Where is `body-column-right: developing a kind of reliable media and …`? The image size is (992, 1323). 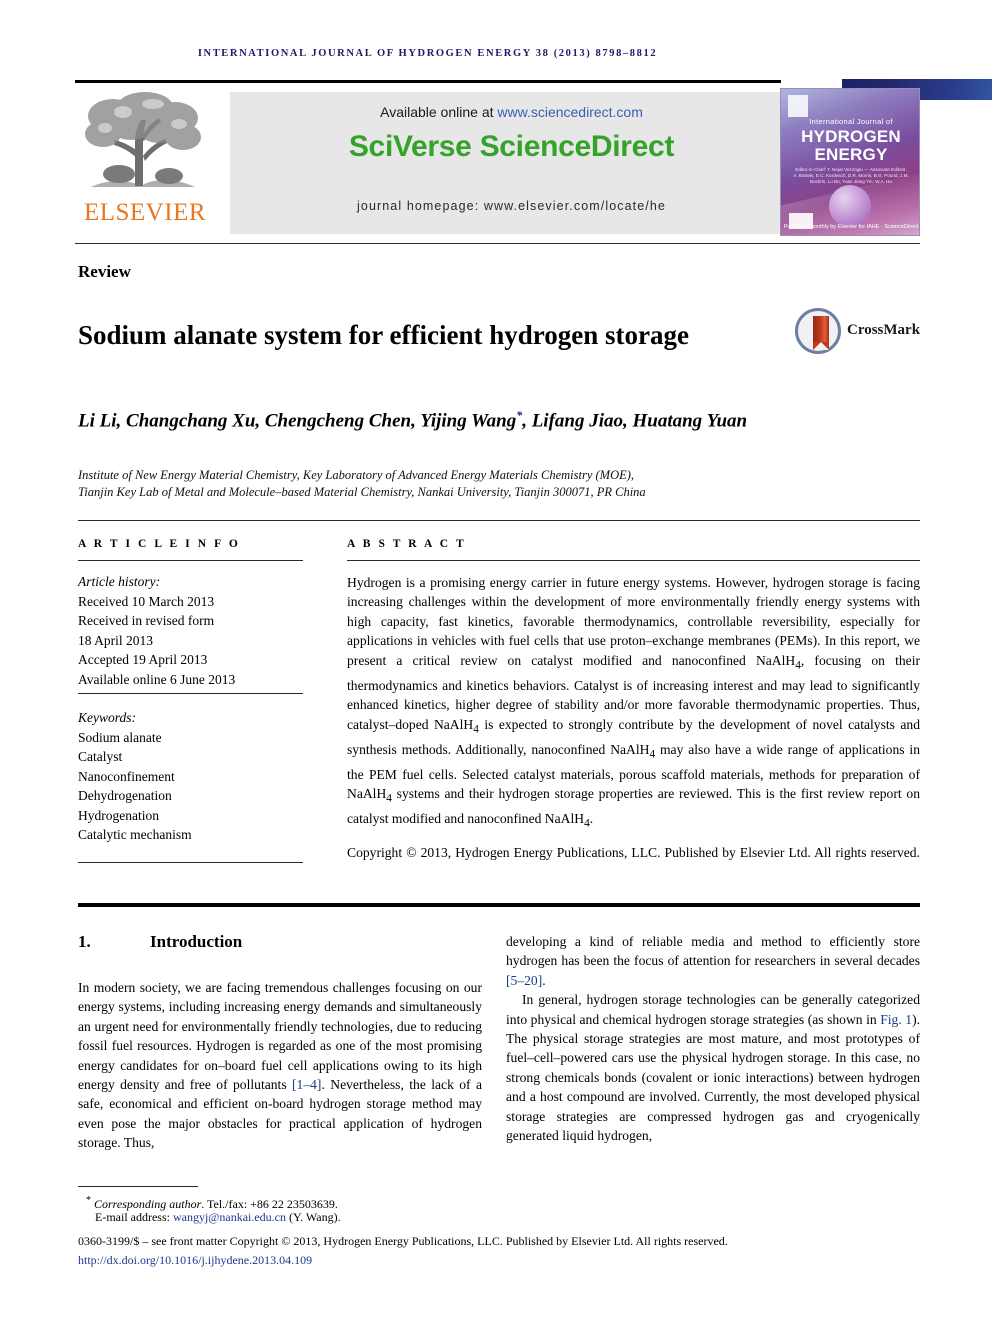 body-column-right: developing a kind of reliable media and … is located at coordinates (713, 1038).